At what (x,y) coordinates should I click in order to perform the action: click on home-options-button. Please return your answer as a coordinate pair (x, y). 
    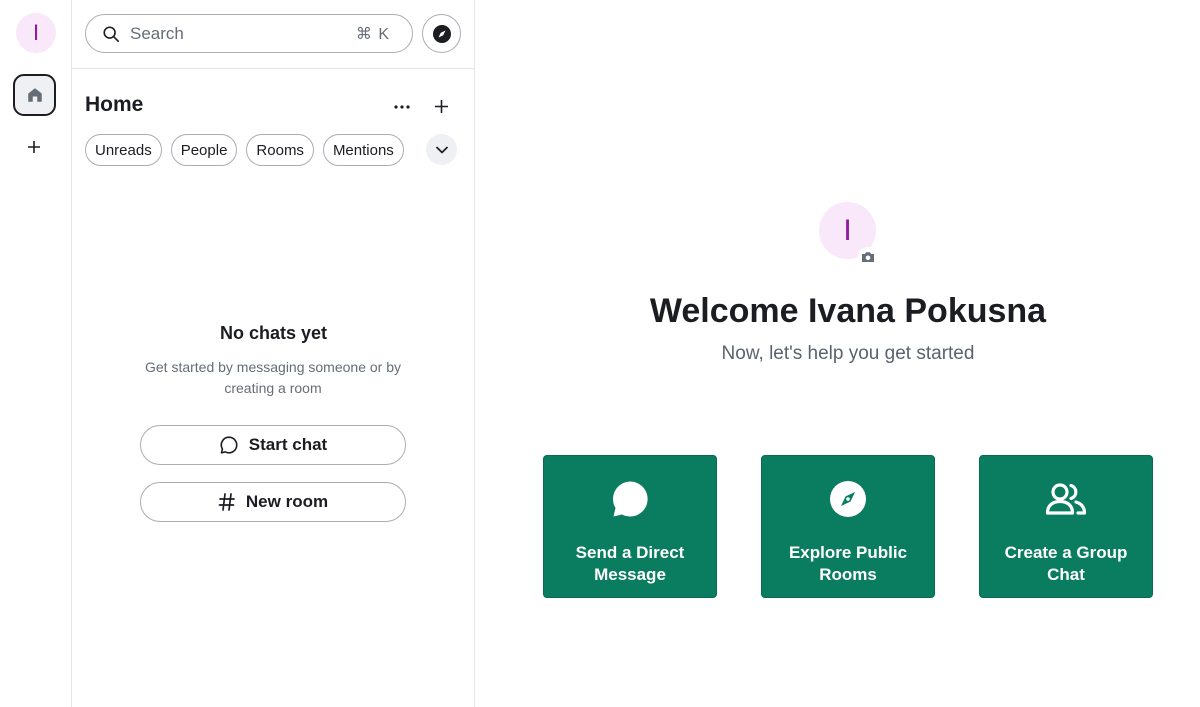
    Looking at the image, I should click on (402, 107).